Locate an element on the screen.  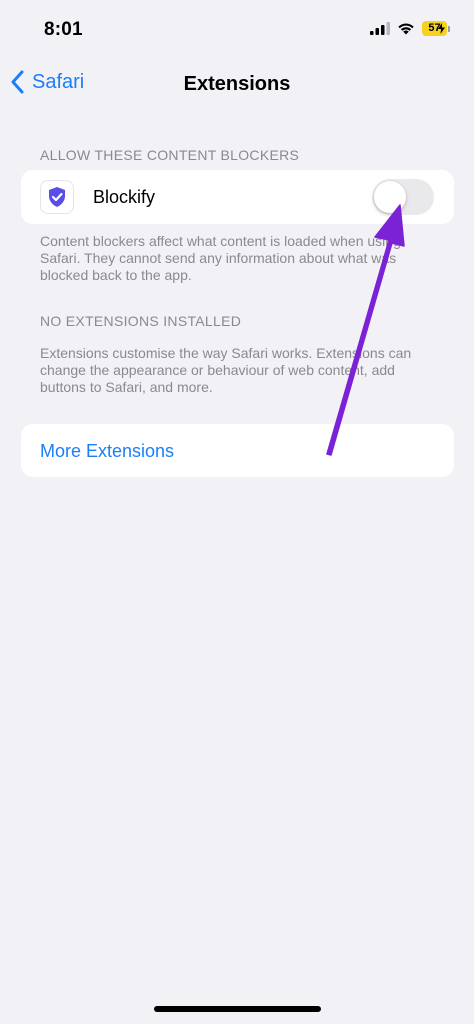
status-indicators: 57 is located at coordinates (410, 28).